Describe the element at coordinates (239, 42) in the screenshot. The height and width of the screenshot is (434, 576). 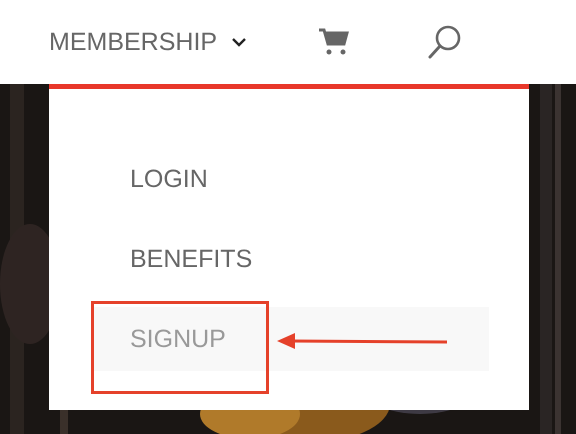
I see `chevron-icon` at that location.